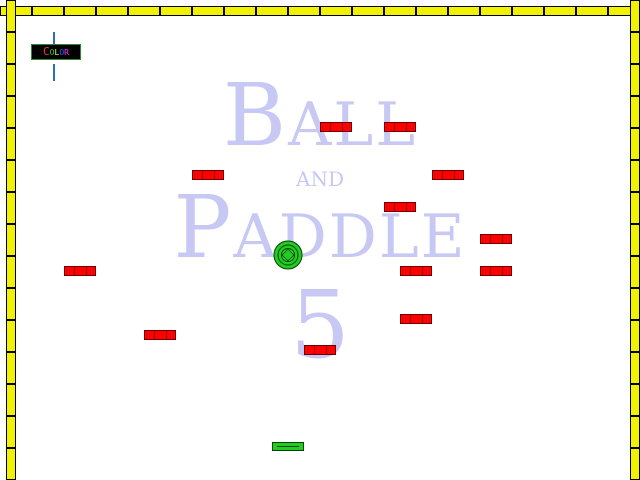  Describe the element at coordinates (46, 51) in the screenshot. I see `color-letter: C` at that location.